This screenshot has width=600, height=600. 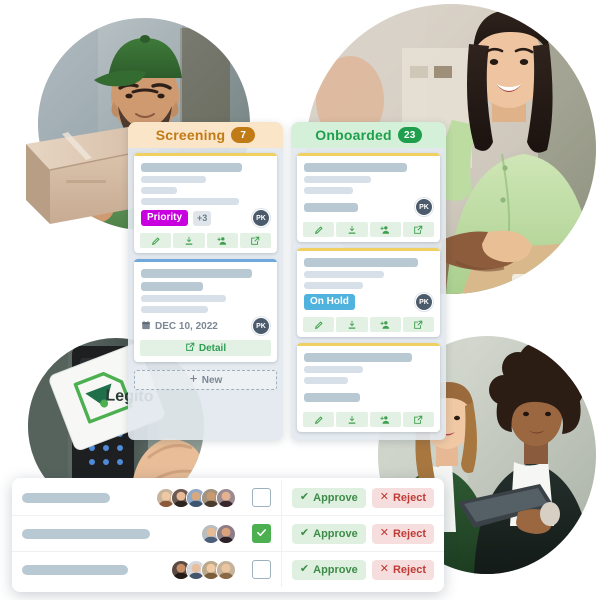 I want to click on card-meta-row: Priority +3 PK, so click(x=205, y=218).